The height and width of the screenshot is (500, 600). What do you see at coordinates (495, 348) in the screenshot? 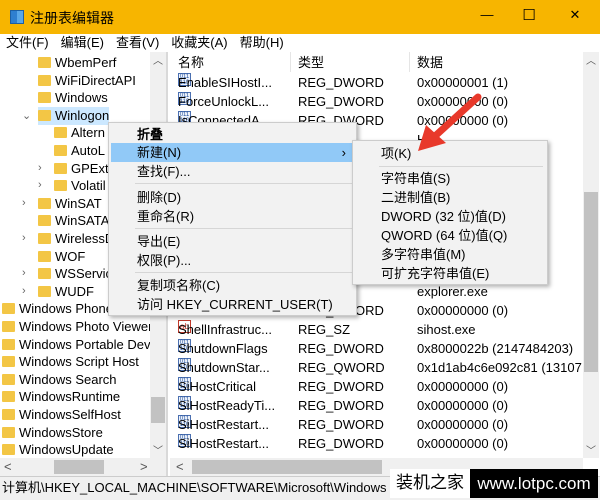
I see `value-data: 0x8000022b (2147484203)` at bounding box center [495, 348].